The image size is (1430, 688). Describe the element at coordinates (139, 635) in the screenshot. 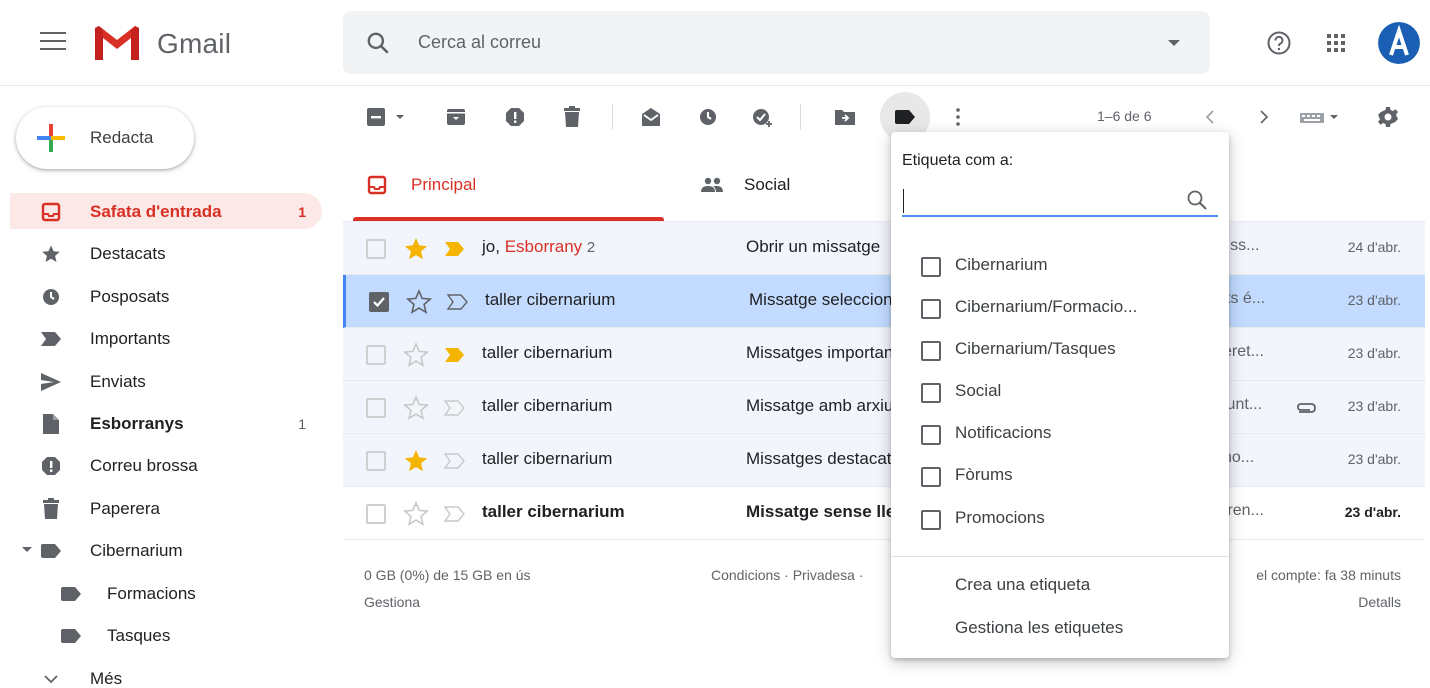

I see `sidebar-item-label: Tasques` at that location.